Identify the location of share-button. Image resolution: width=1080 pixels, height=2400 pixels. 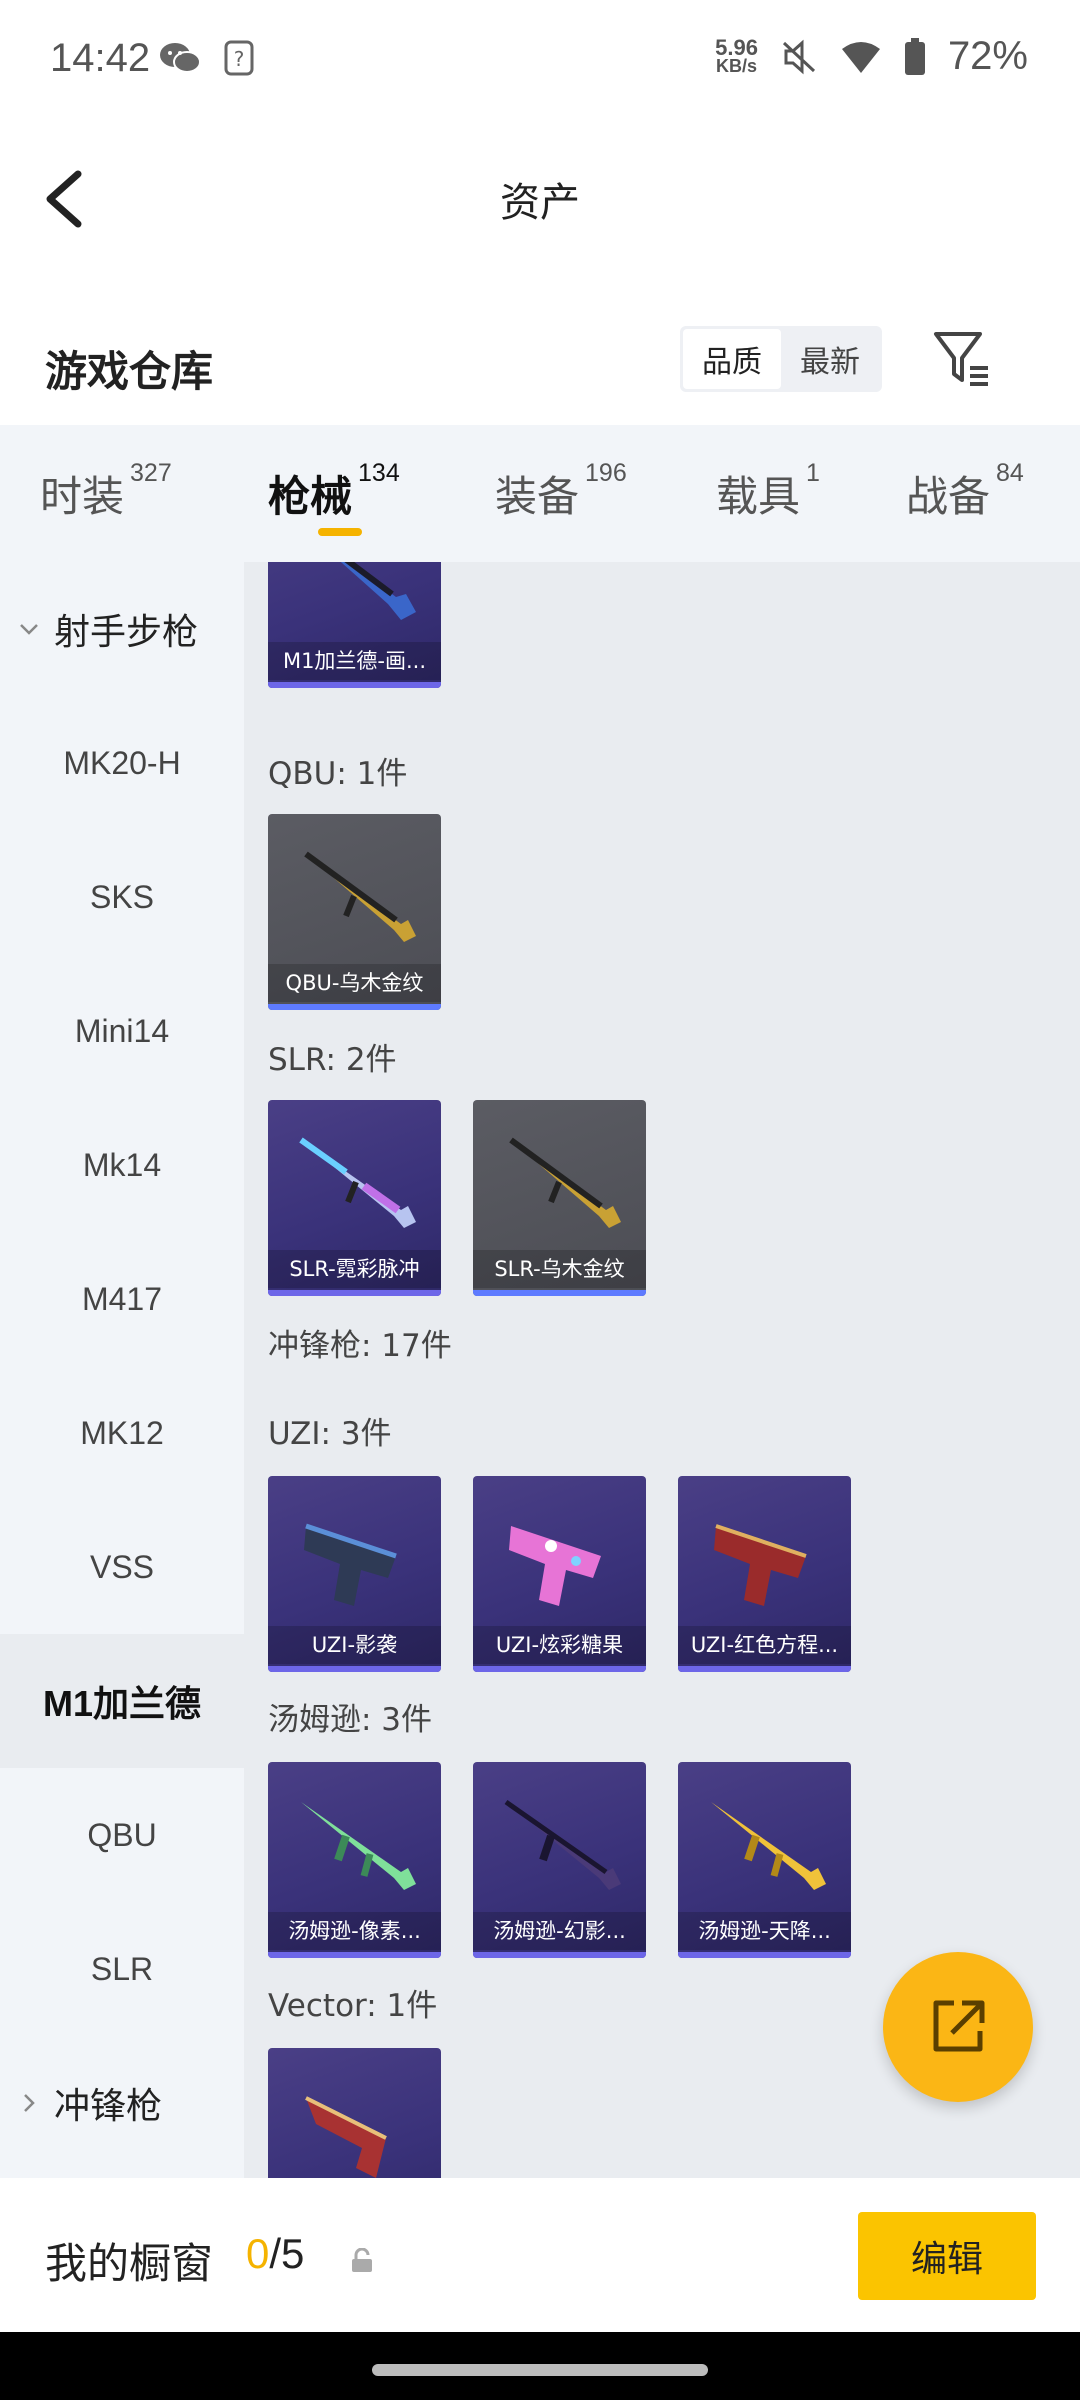
(958, 2027).